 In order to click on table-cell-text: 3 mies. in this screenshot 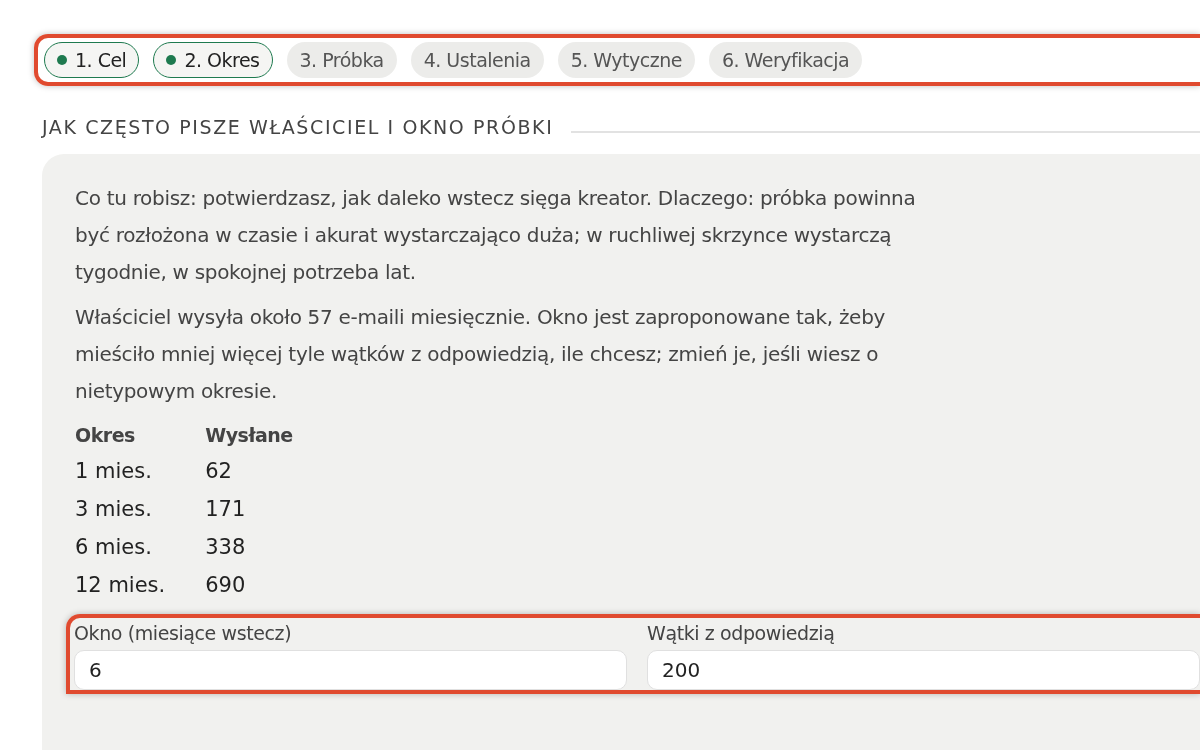, I will do `click(114, 509)`.